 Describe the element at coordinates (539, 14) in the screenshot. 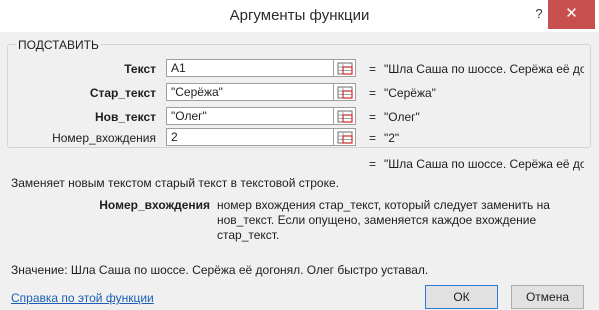

I see `help-icon: ?` at that location.